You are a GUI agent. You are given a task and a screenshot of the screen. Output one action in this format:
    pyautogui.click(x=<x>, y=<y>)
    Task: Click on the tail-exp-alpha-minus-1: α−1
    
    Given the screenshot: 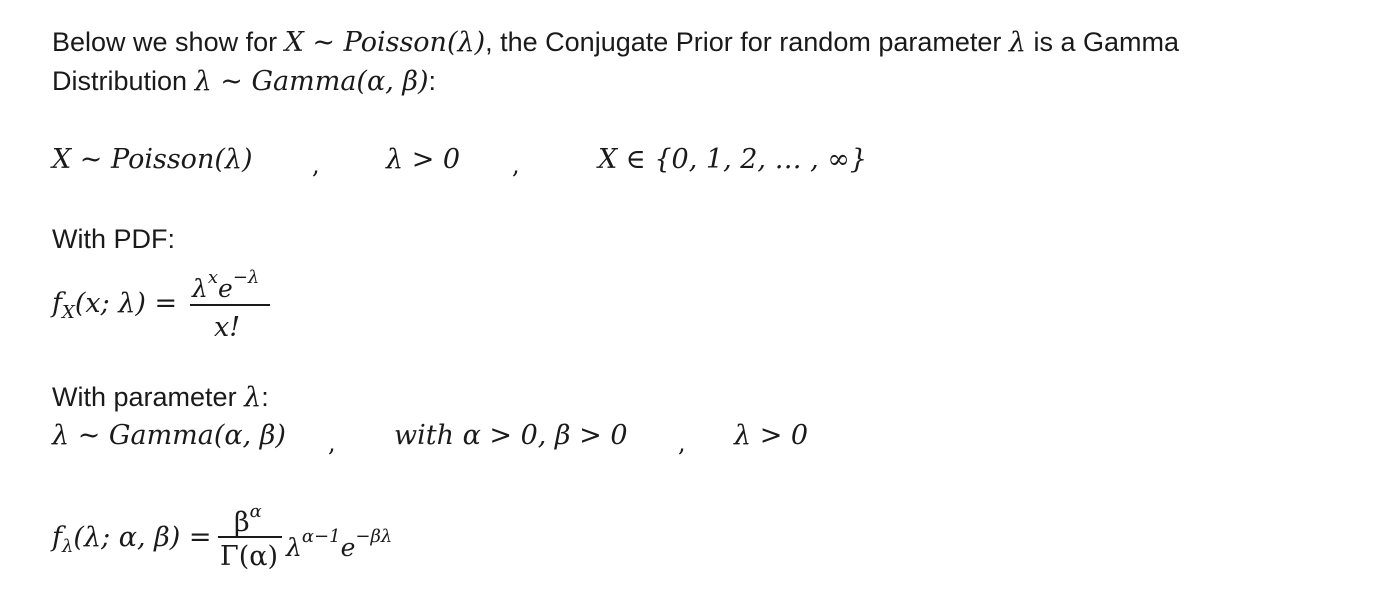 What is the action you would take?
    pyautogui.click(x=321, y=536)
    